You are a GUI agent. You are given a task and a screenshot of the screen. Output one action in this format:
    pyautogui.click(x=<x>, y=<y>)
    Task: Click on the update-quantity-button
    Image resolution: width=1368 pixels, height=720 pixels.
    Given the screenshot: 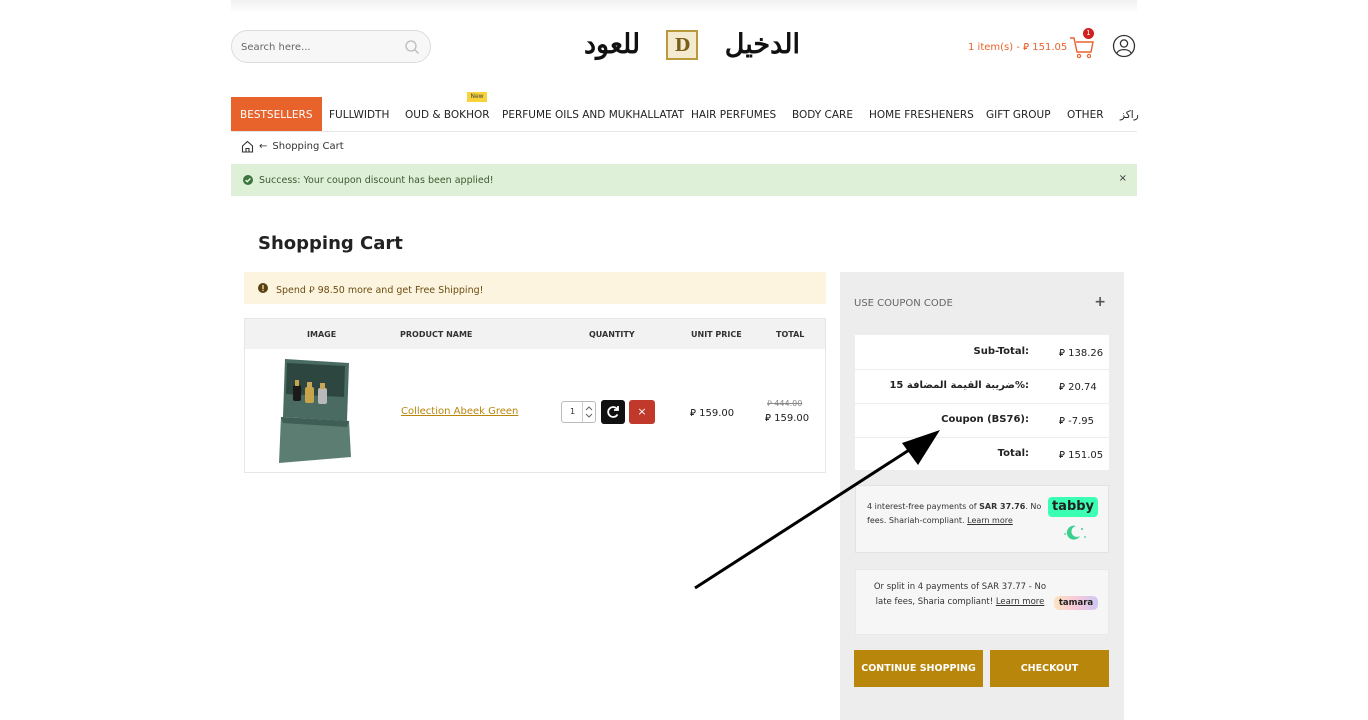 What is the action you would take?
    pyautogui.click(x=613, y=412)
    